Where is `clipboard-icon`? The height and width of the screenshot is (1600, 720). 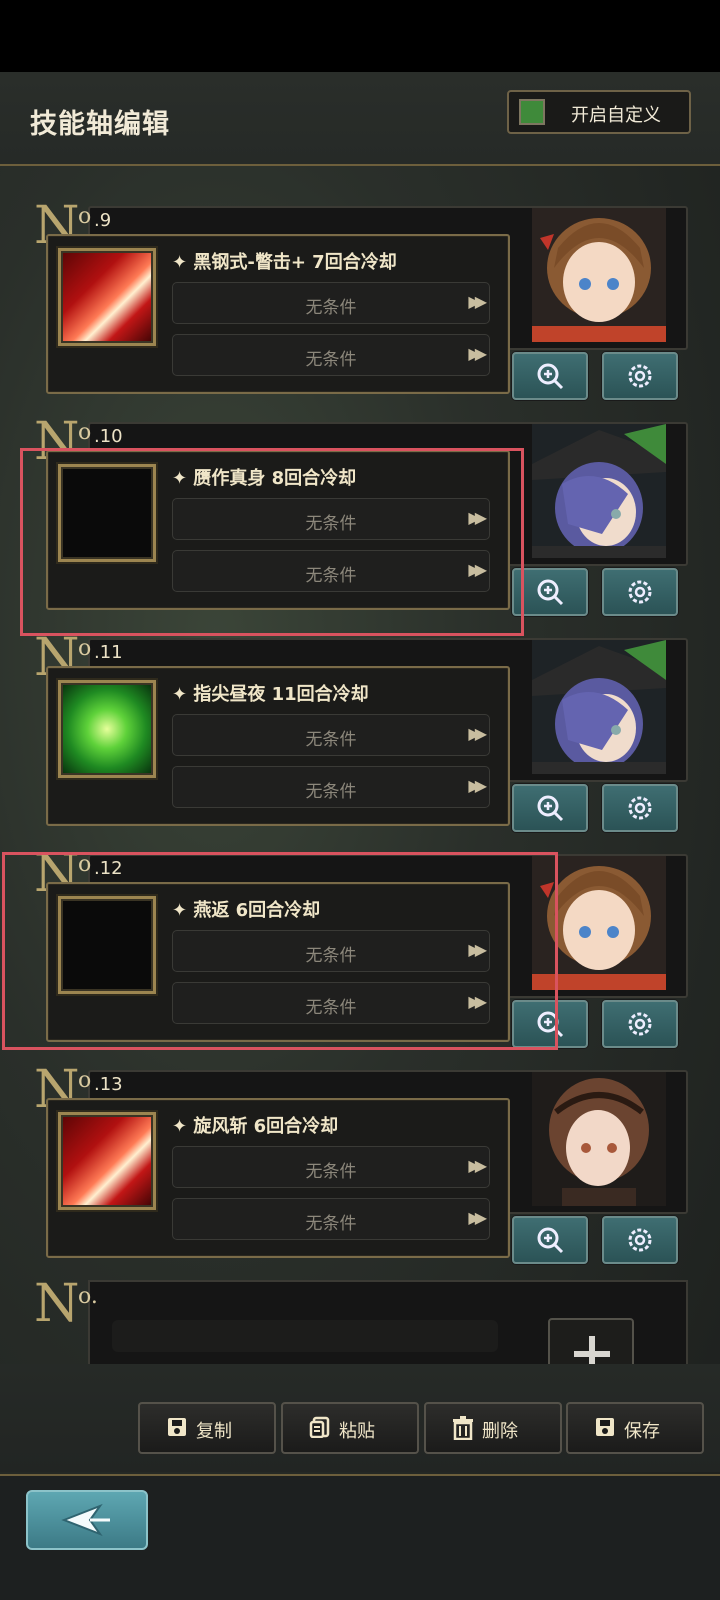 clipboard-icon is located at coordinates (319, 1427).